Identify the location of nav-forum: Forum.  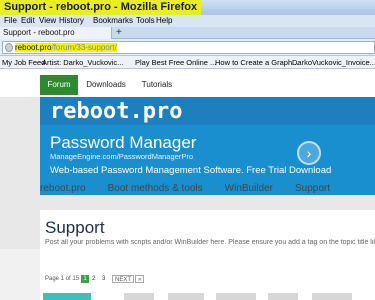
(59, 85).